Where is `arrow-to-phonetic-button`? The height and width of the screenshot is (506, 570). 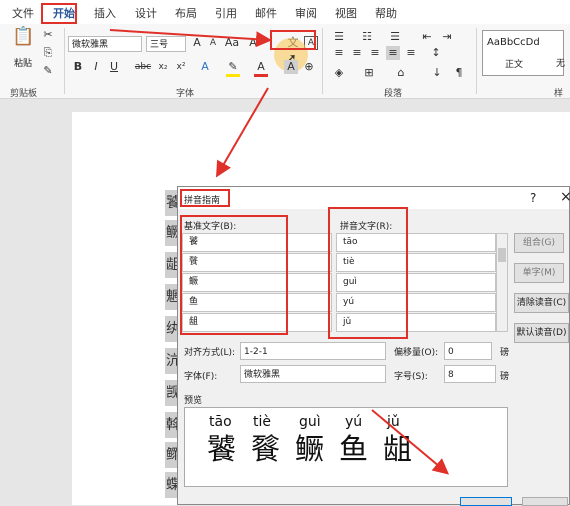 arrow-to-phonetic-button is located at coordinates (190, 38).